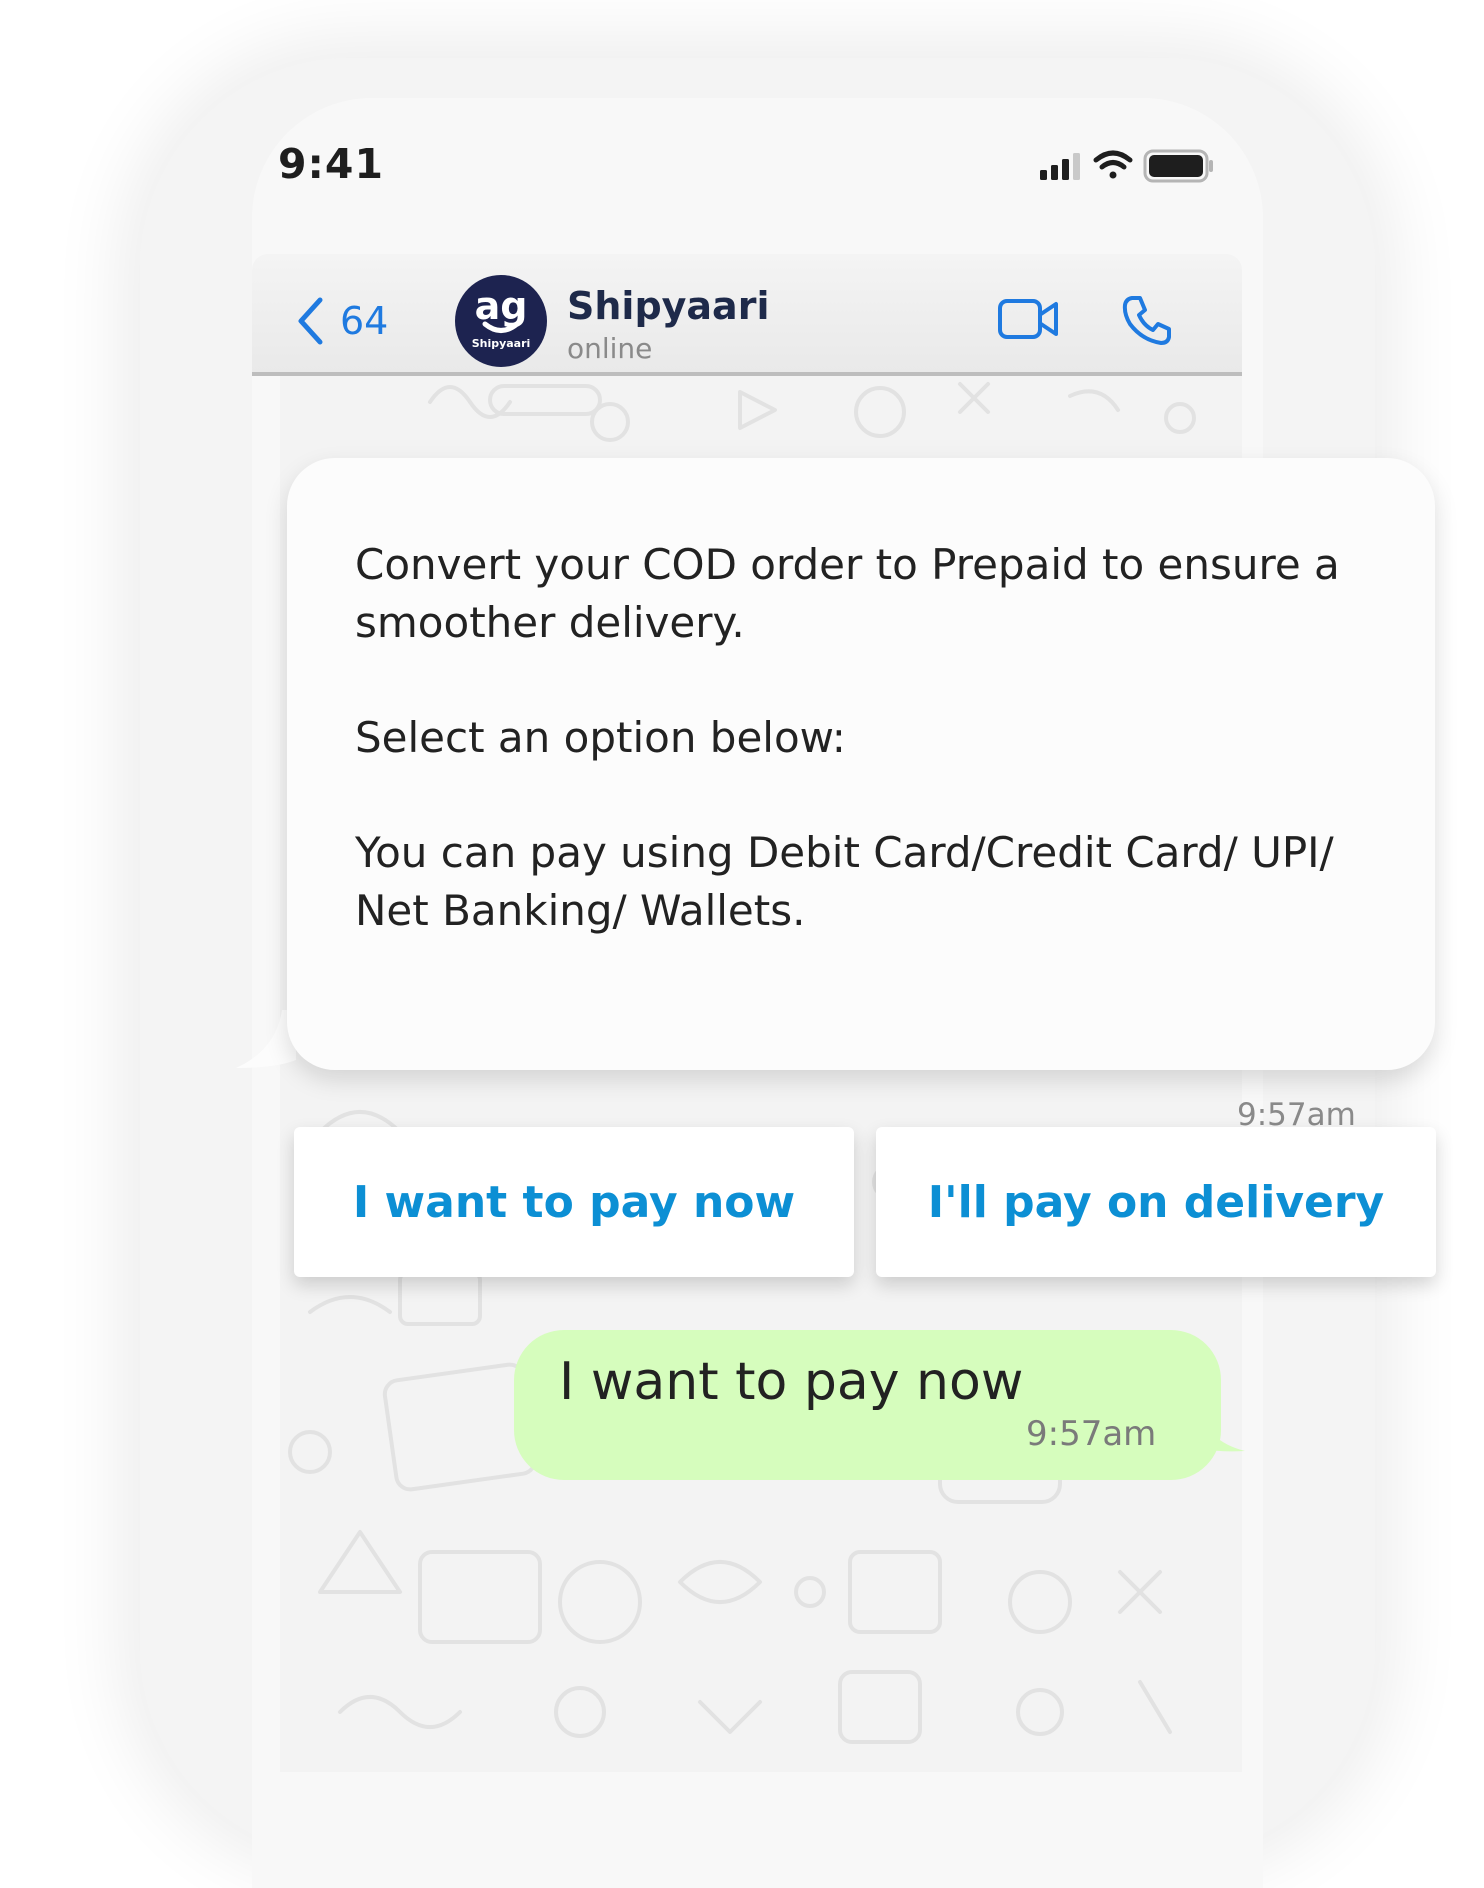 The height and width of the screenshot is (1888, 1484). I want to click on status-icons, so click(1130, 168).